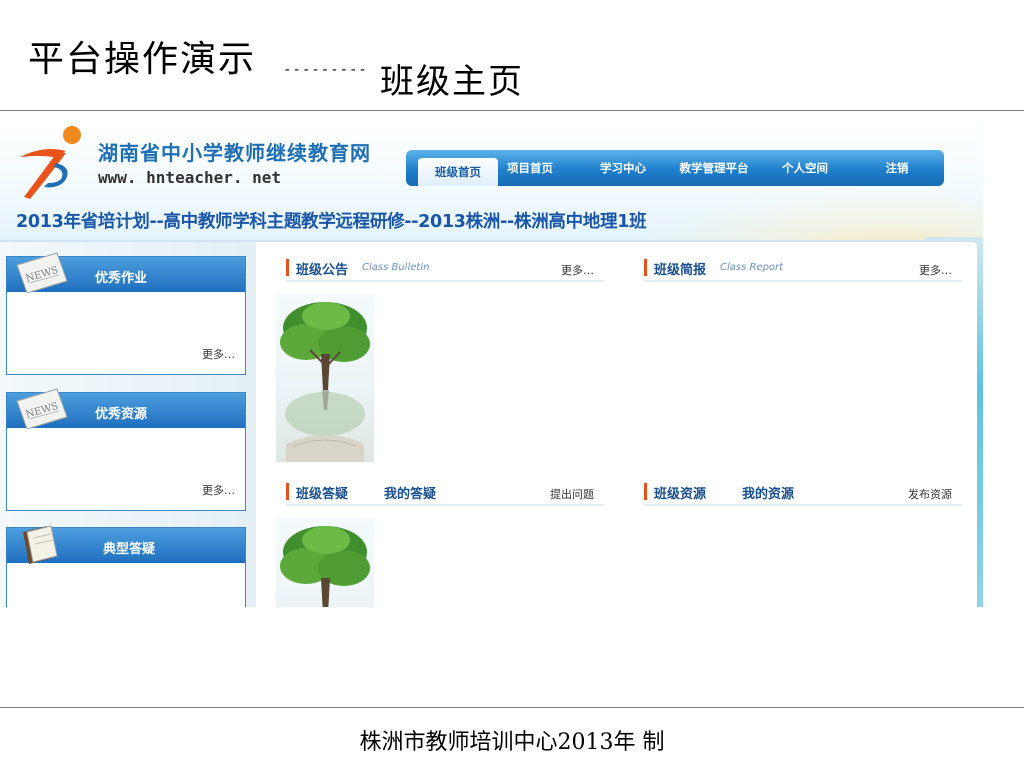 This screenshot has width=1024, height=768. Describe the element at coordinates (50, 162) in the screenshot. I see `site-logo-icon` at that location.